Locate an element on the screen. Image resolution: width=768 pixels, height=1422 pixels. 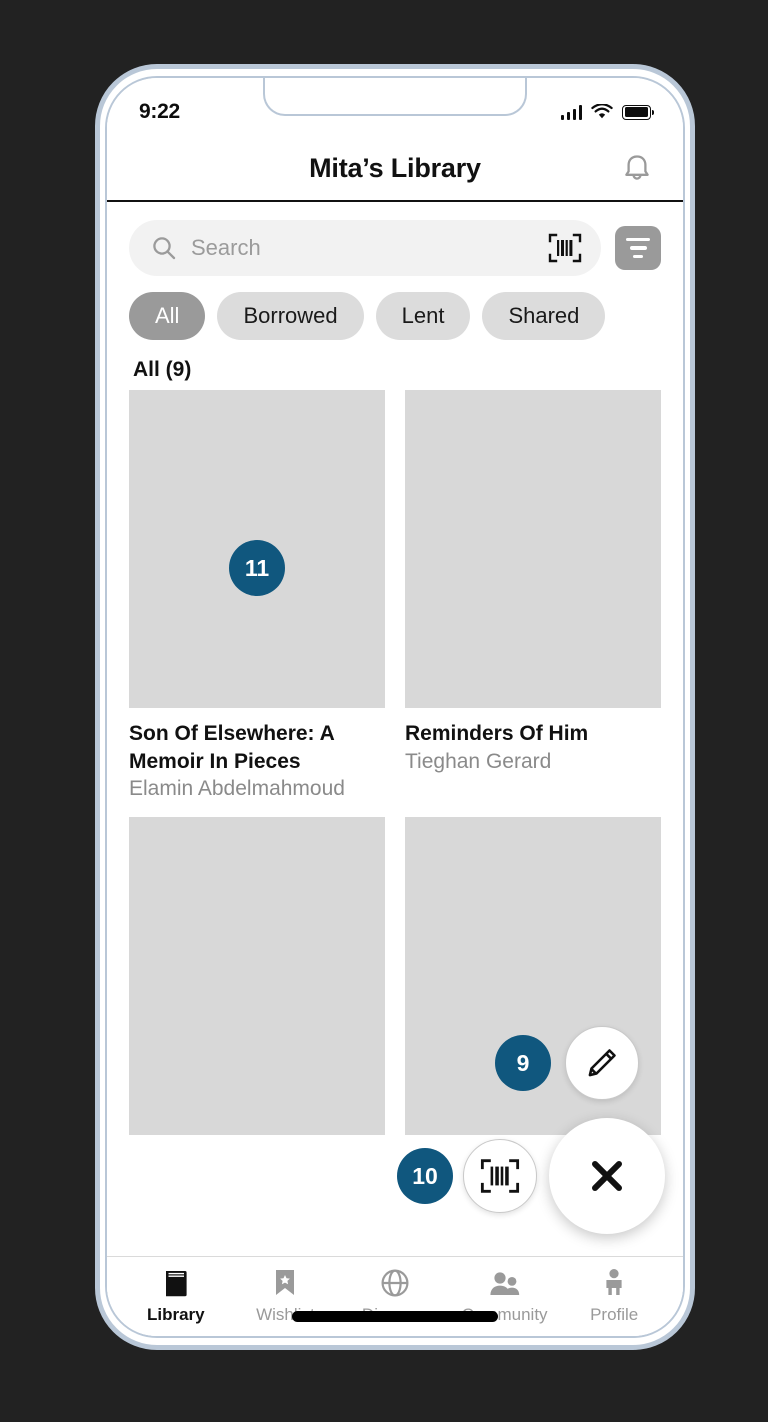
edit-fab-button is located at coordinates (602, 1063).